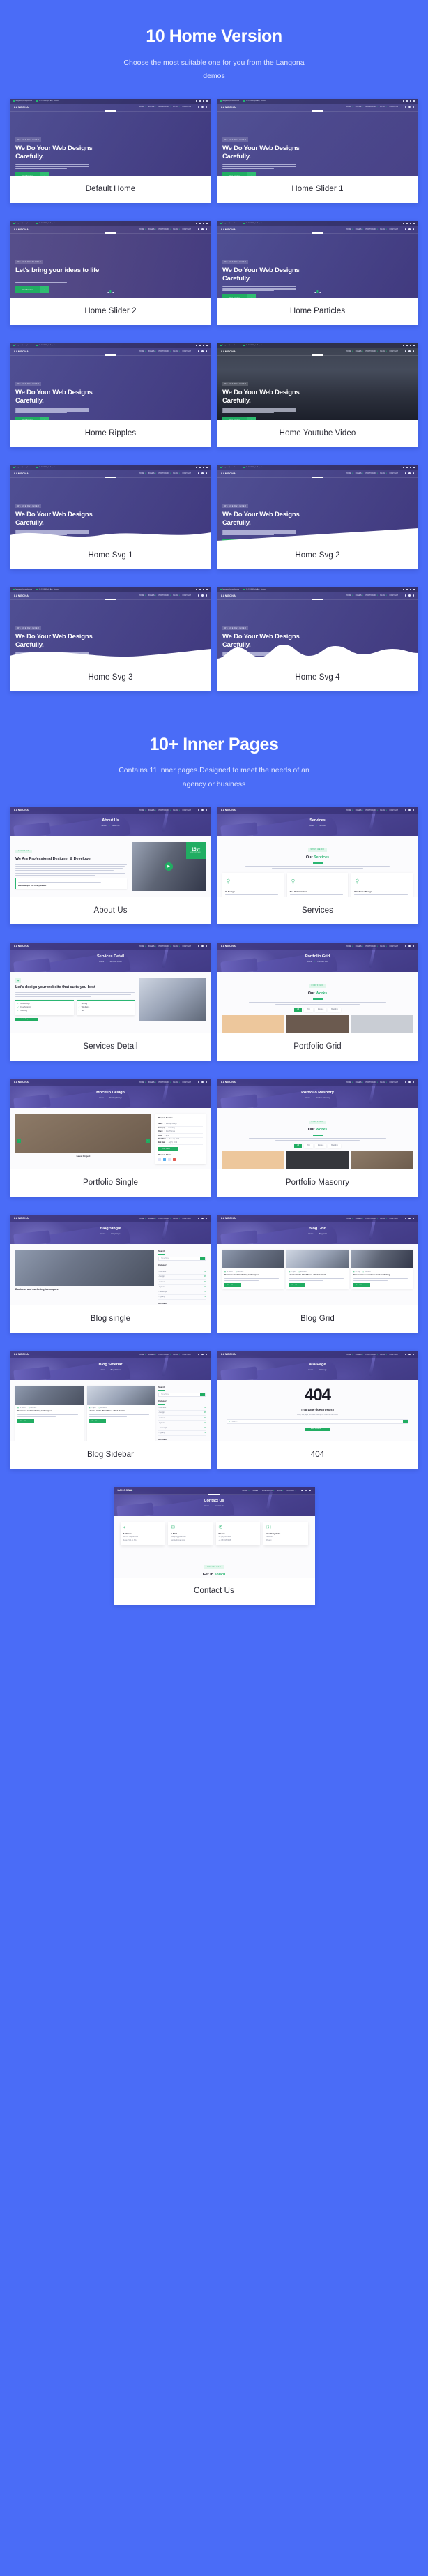 The image size is (428, 2576). I want to click on category-row: - Javascript 73, so click(182, 1292).